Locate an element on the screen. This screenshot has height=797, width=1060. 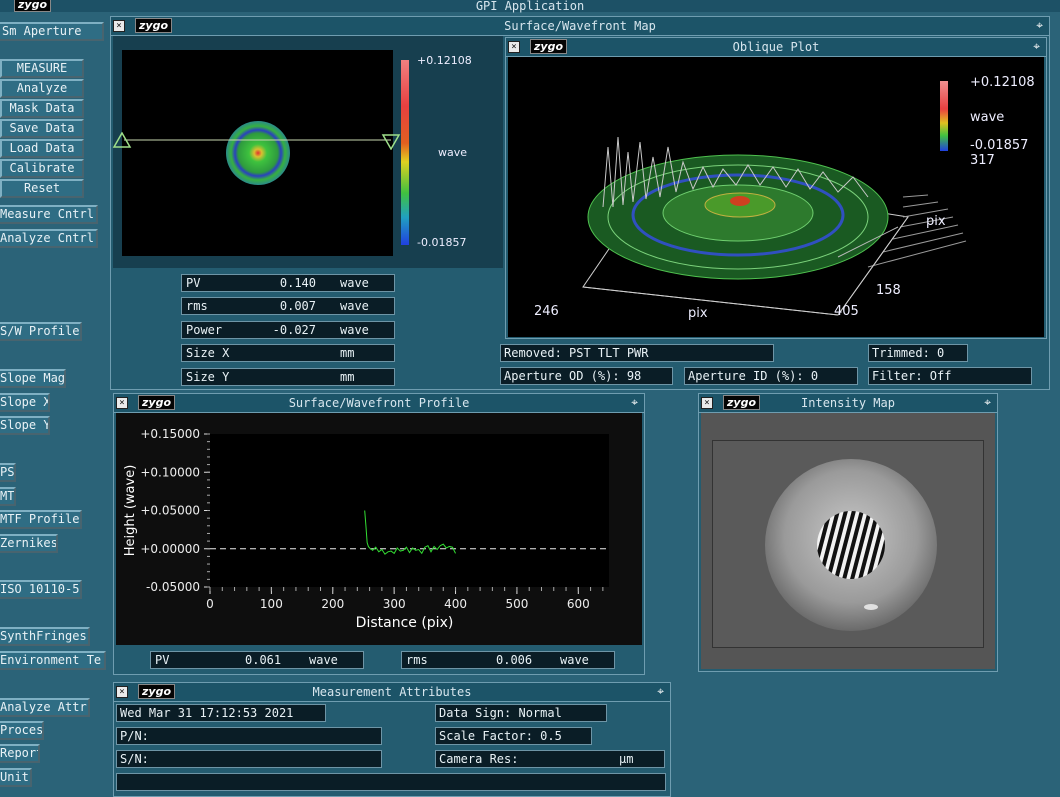
sidebar-button-load-data: Load Data is located at coordinates (42, 148).